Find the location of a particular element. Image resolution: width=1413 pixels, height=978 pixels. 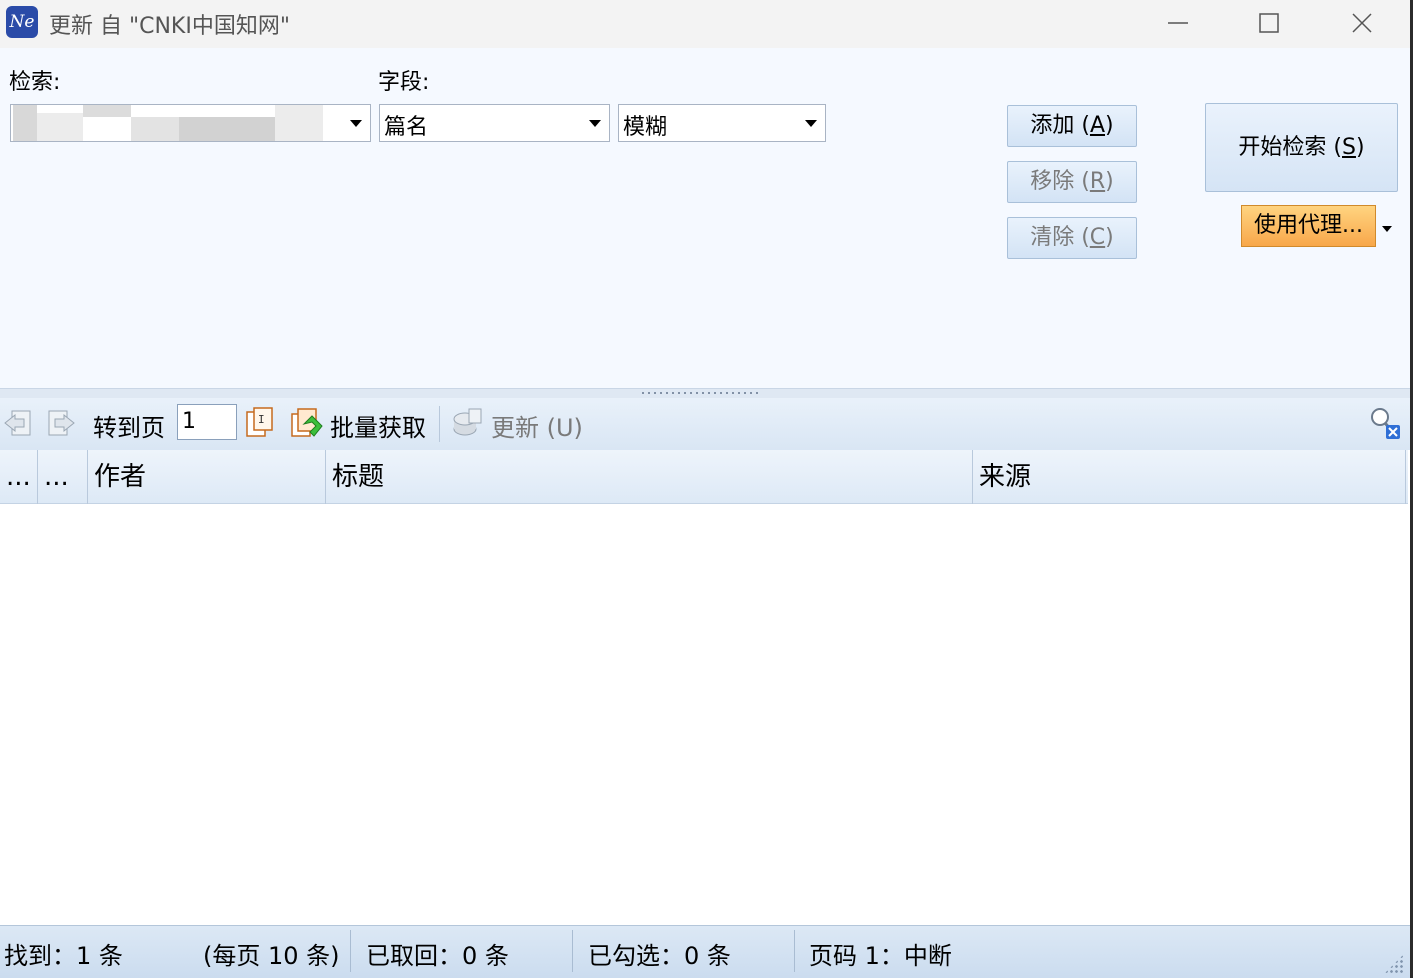

batch-fetch-icon is located at coordinates (307, 425).